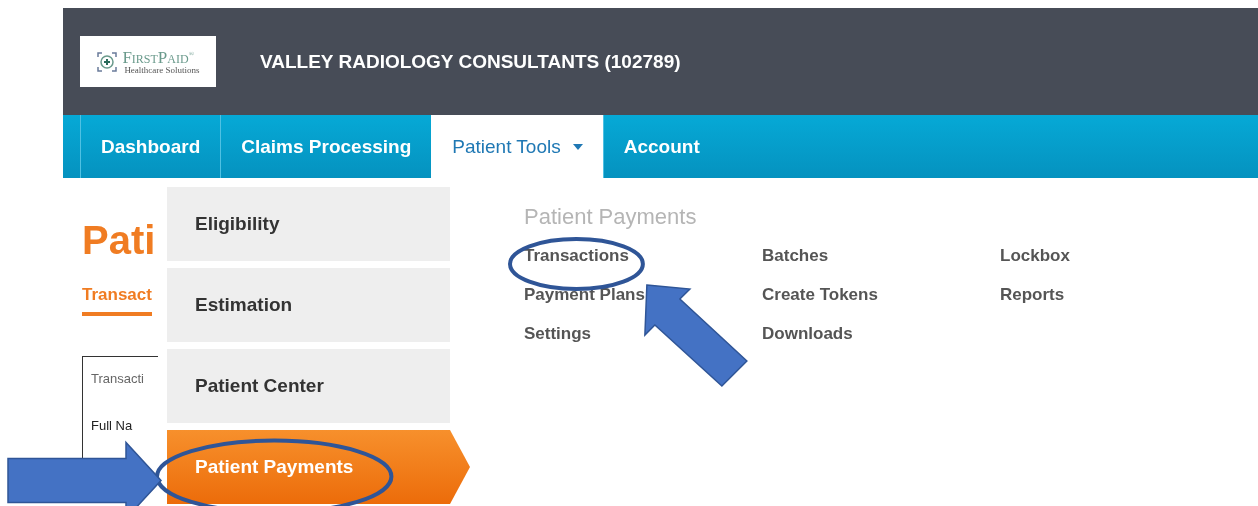 The width and height of the screenshot is (1258, 506). I want to click on field-label: Full Na, so click(112, 425).